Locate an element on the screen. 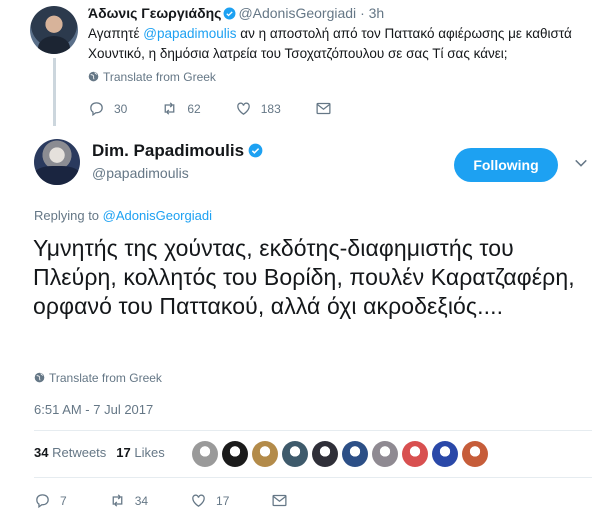 The width and height of the screenshot is (611, 526). parent-message-button is located at coordinates (328, 108).